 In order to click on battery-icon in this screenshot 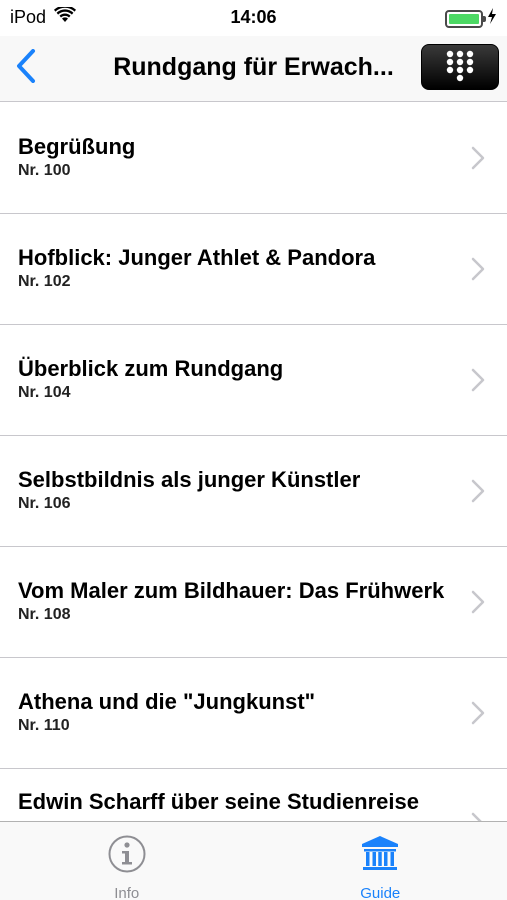, I will do `click(465, 18)`.